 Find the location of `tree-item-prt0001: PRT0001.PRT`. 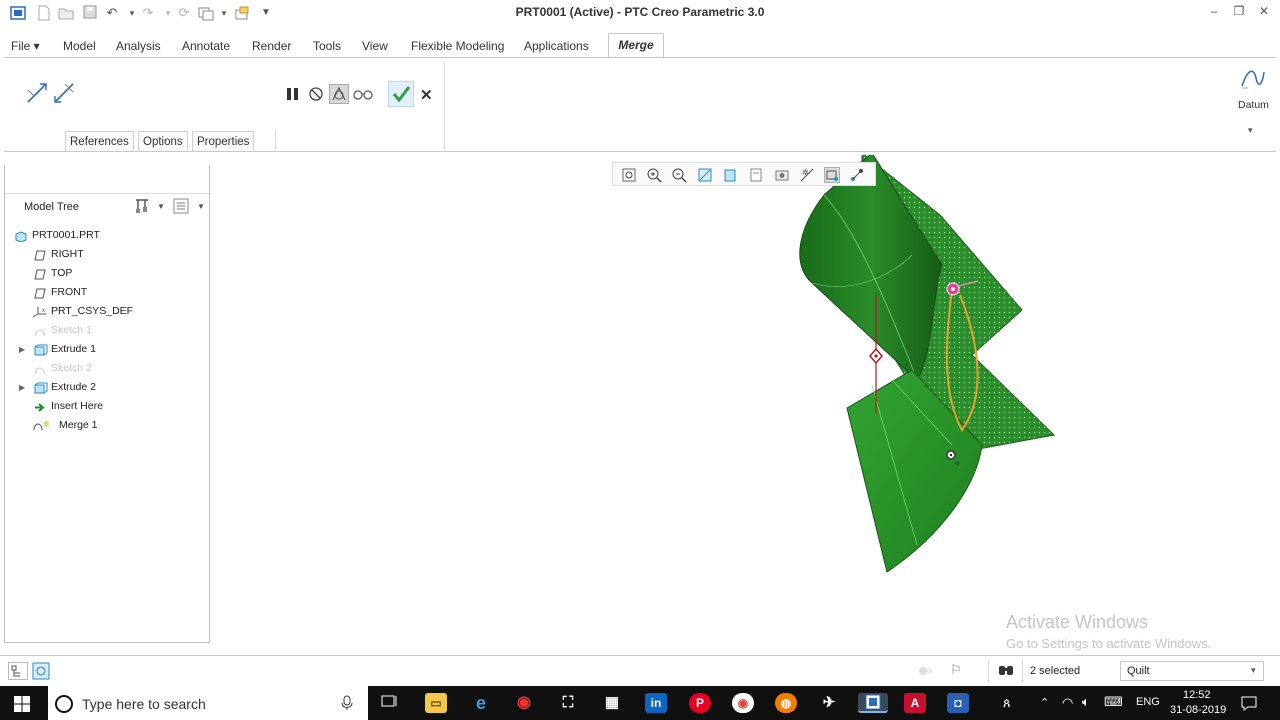

tree-item-prt0001: PRT0001.PRT is located at coordinates (105, 235).